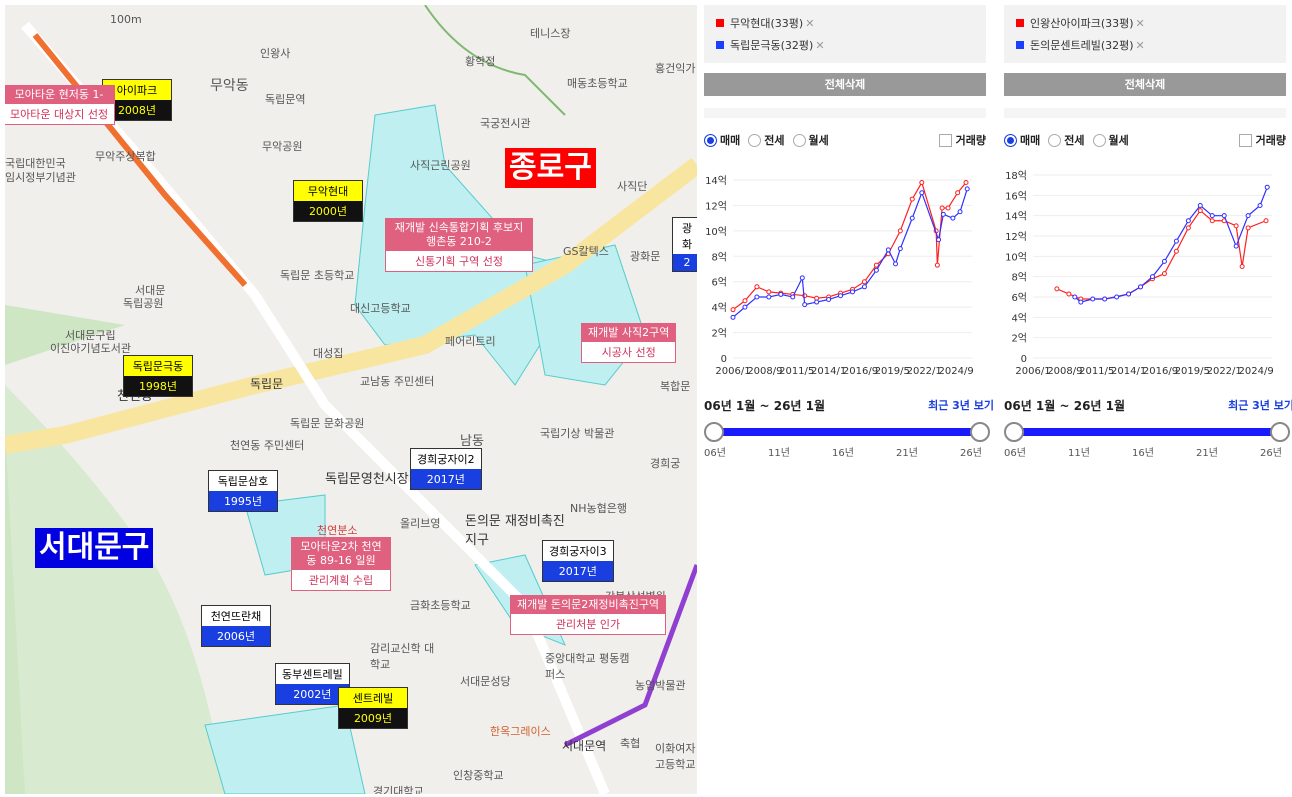 Image resolution: width=1292 pixels, height=797 pixels. I want to click on zone-marker: 모아타운2차 천연동 89-16 일원 관리계획 수립, so click(341, 564).